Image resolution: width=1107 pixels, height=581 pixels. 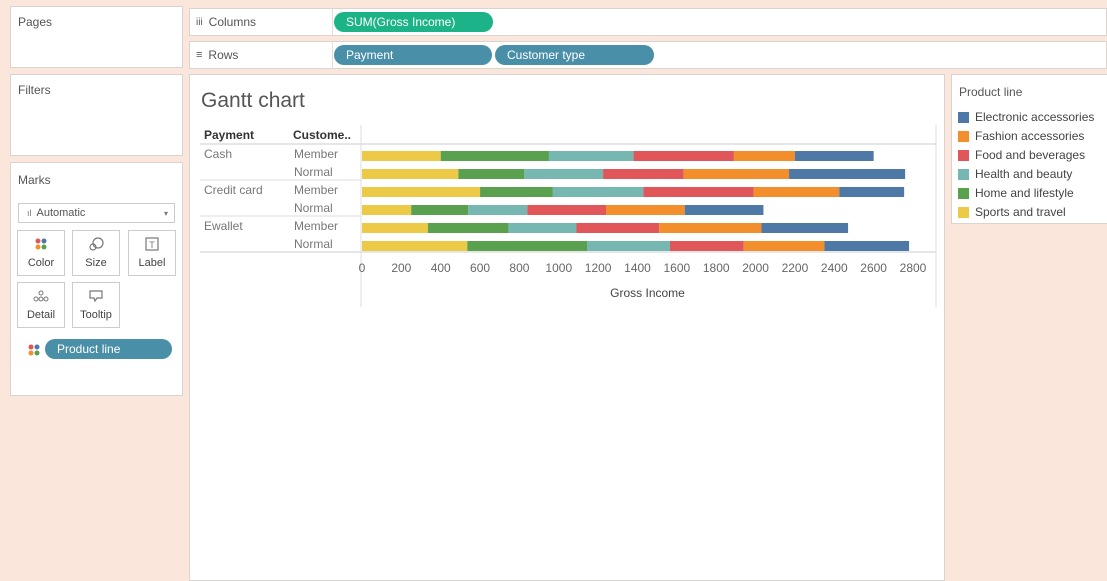 I want to click on mark-type-value: Automatic, so click(x=61, y=213).